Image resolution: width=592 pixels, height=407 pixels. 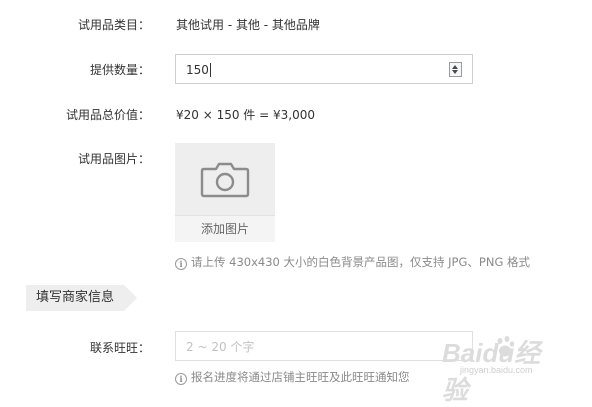 I want to click on baidu-watermark: Baidu经验 jingyan.baidu.com, so click(x=502, y=369).